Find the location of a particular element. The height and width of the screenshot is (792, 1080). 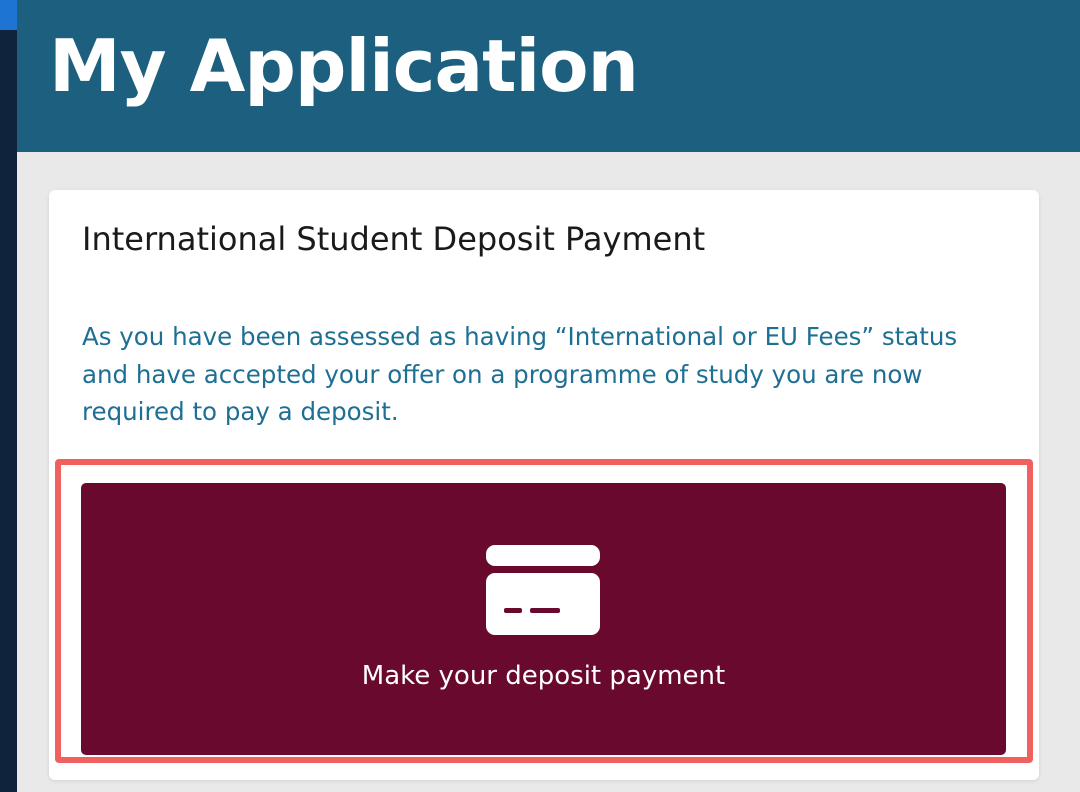

page-title: My Application is located at coordinates (344, 66).